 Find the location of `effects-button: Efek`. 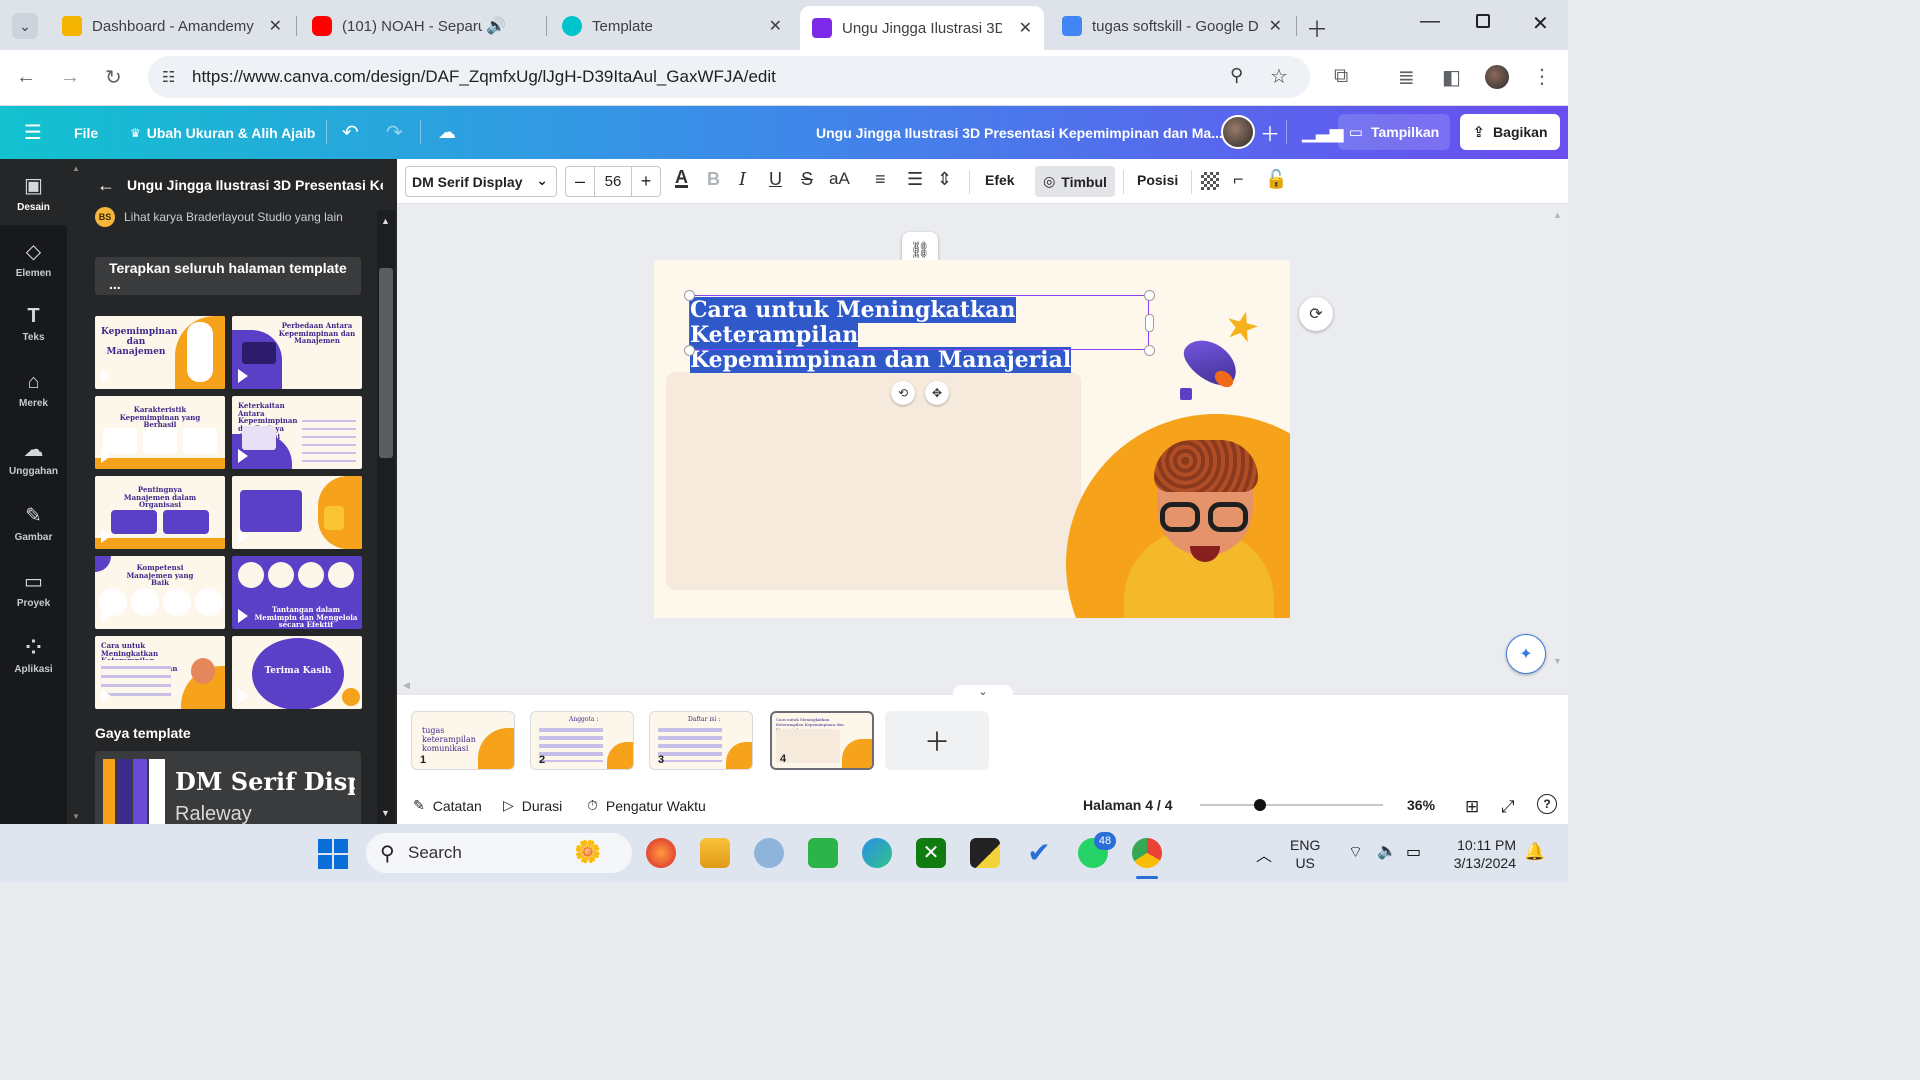

effects-button: Efek is located at coordinates (1000, 180).